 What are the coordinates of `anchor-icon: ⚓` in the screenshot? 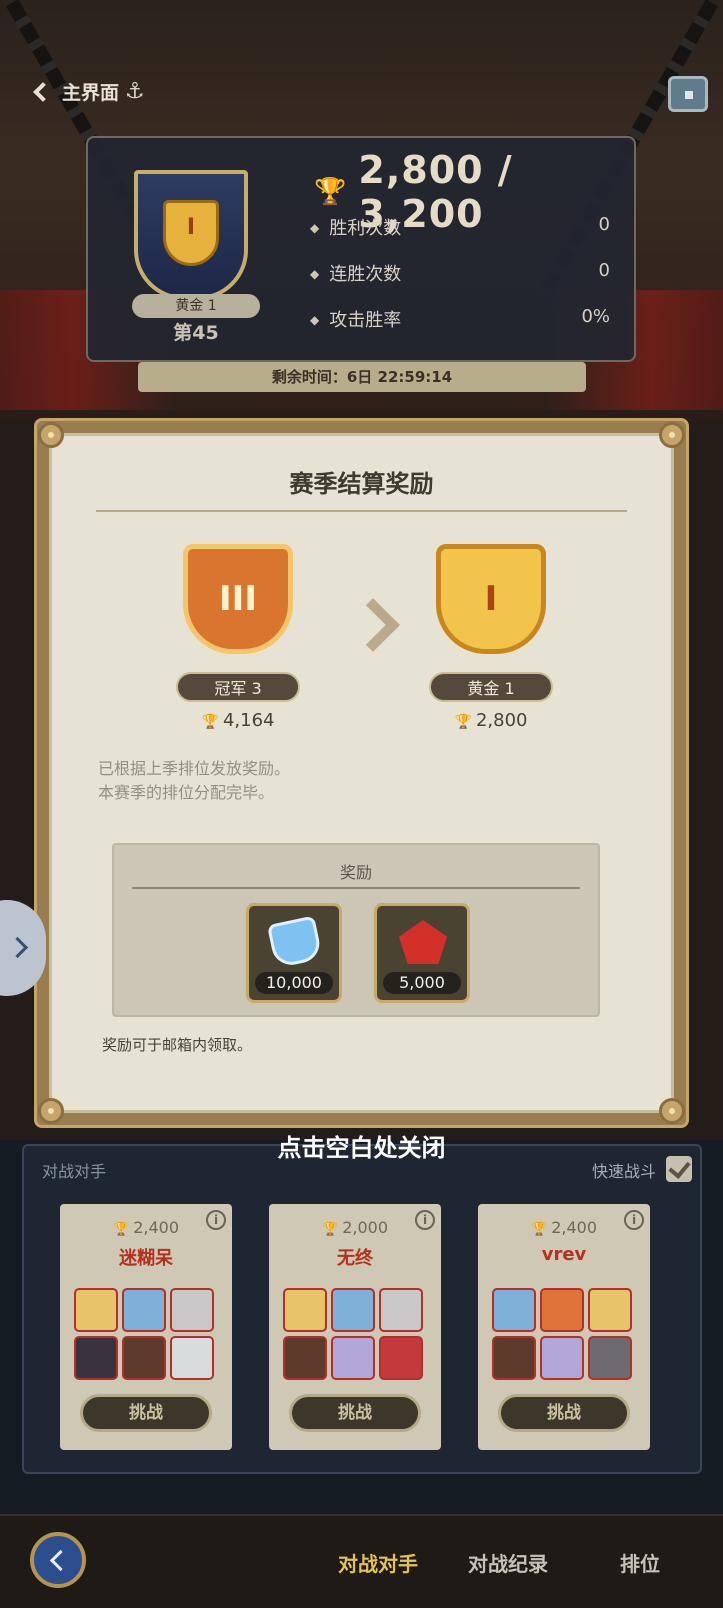 It's located at (135, 91).